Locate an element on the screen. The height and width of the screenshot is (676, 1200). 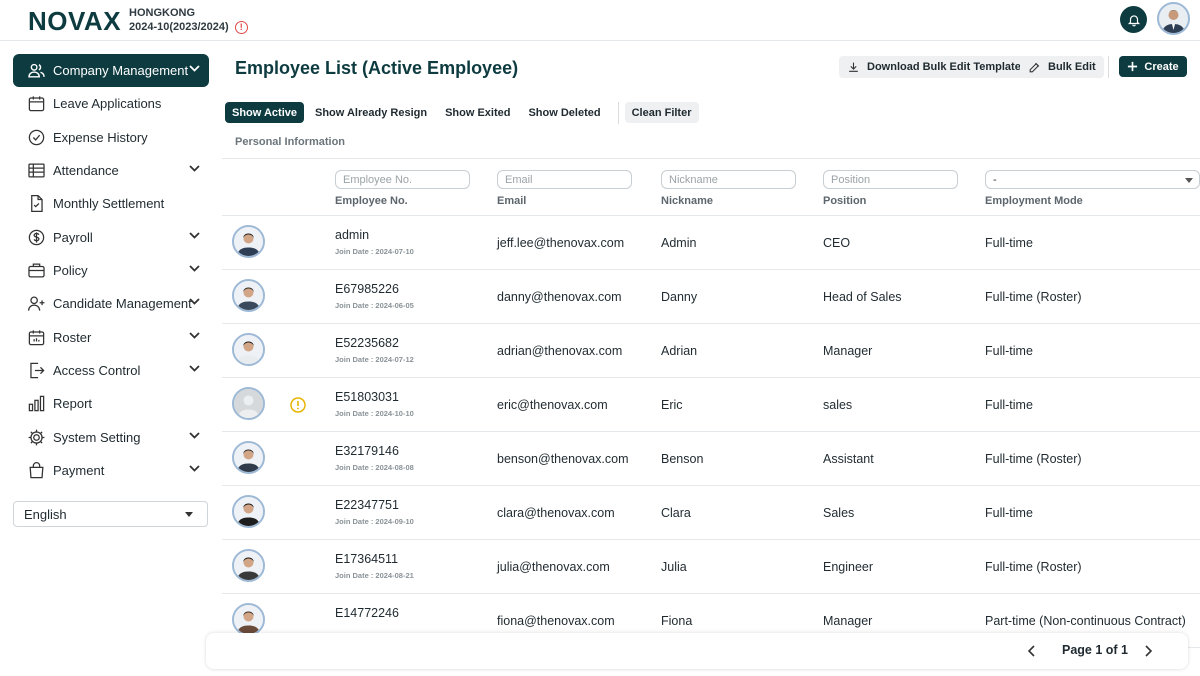
notification-button is located at coordinates (1133, 19).